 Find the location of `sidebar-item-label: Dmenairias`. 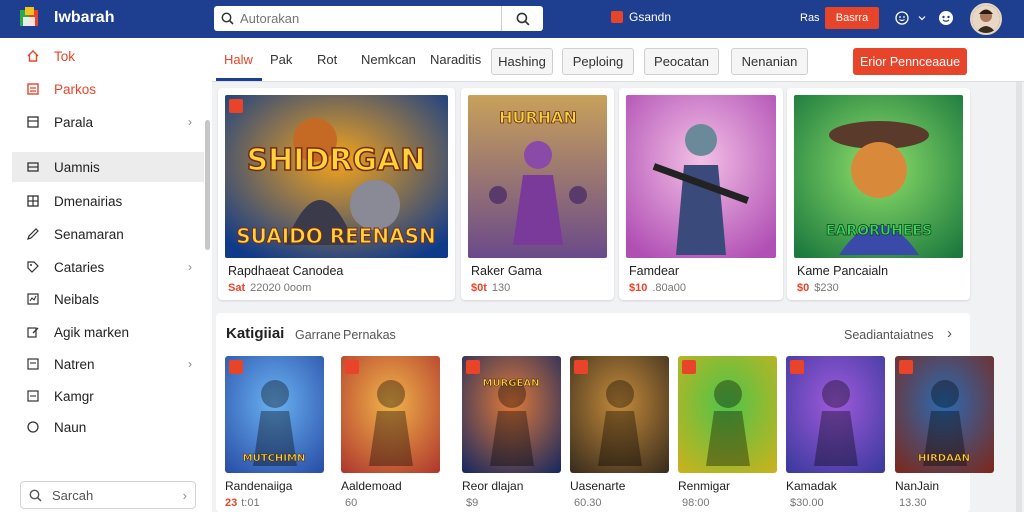

sidebar-item-label: Dmenairias is located at coordinates (88, 201).